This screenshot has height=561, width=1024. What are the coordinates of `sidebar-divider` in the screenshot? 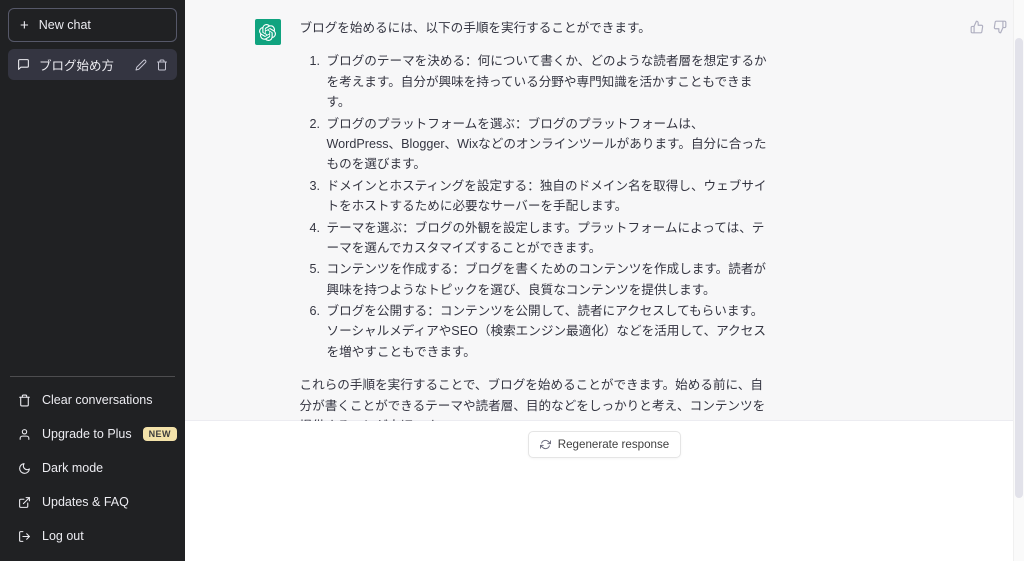 It's located at (92, 376).